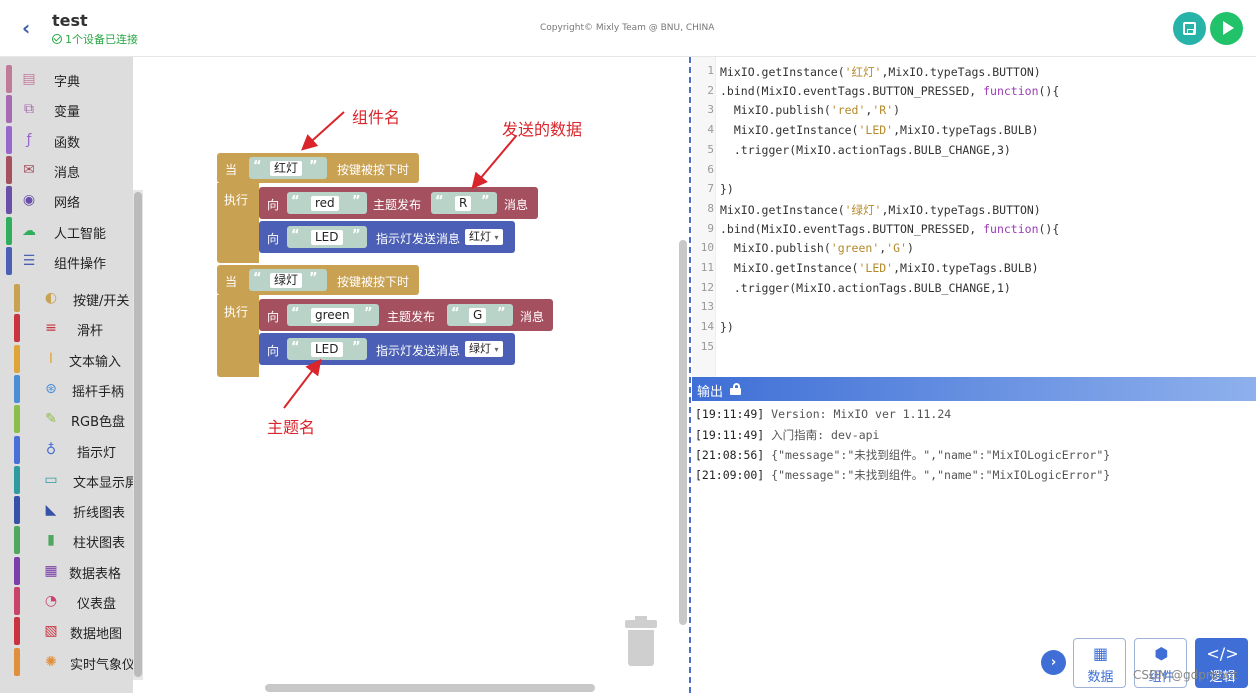  I want to click on code-line: MixIO.publish('green','G'), so click(817, 248).